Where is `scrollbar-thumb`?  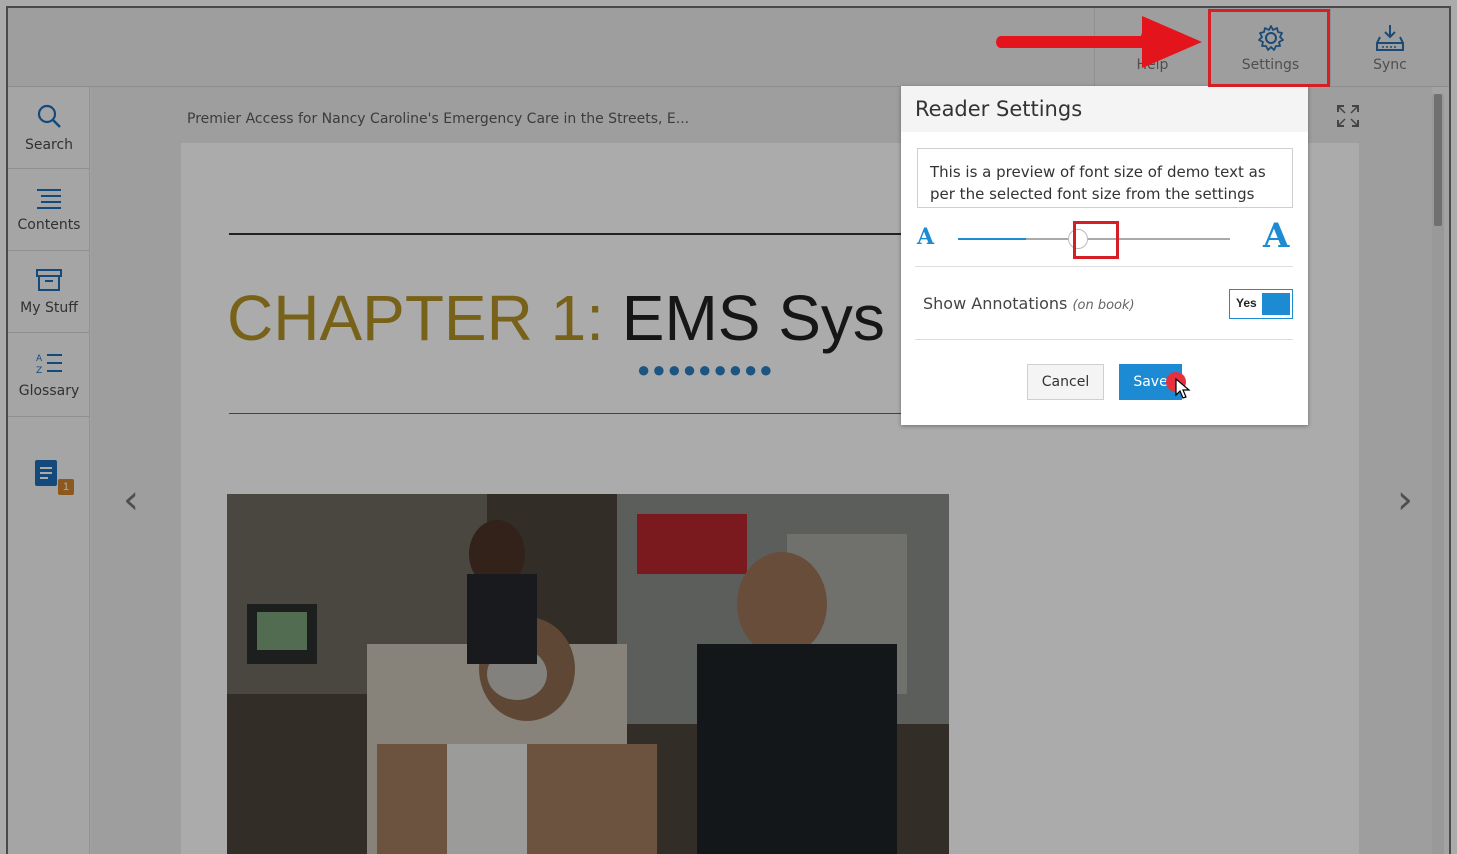
scrollbar-thumb is located at coordinates (1438, 160).